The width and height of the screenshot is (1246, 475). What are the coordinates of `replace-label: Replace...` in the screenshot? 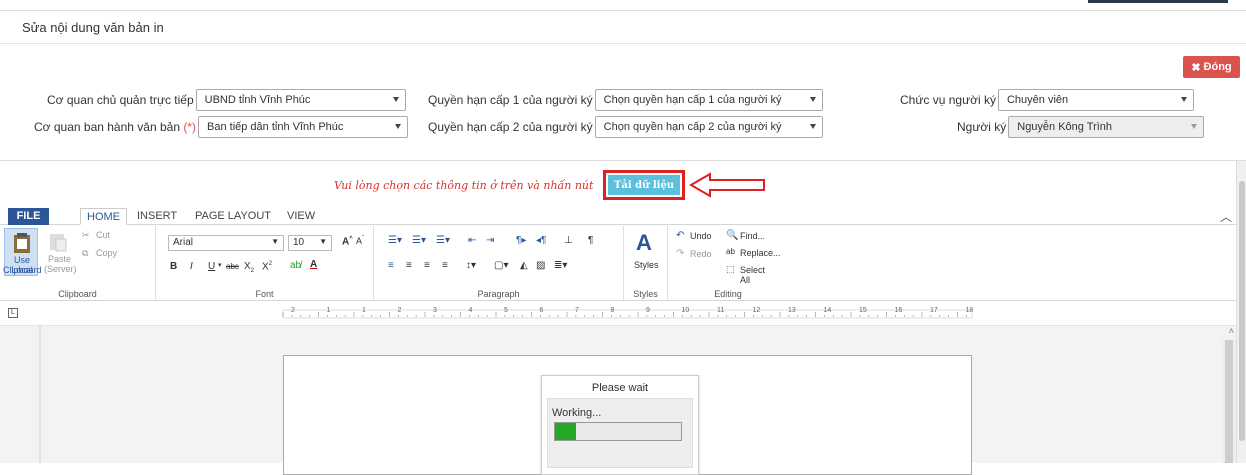 It's located at (760, 253).